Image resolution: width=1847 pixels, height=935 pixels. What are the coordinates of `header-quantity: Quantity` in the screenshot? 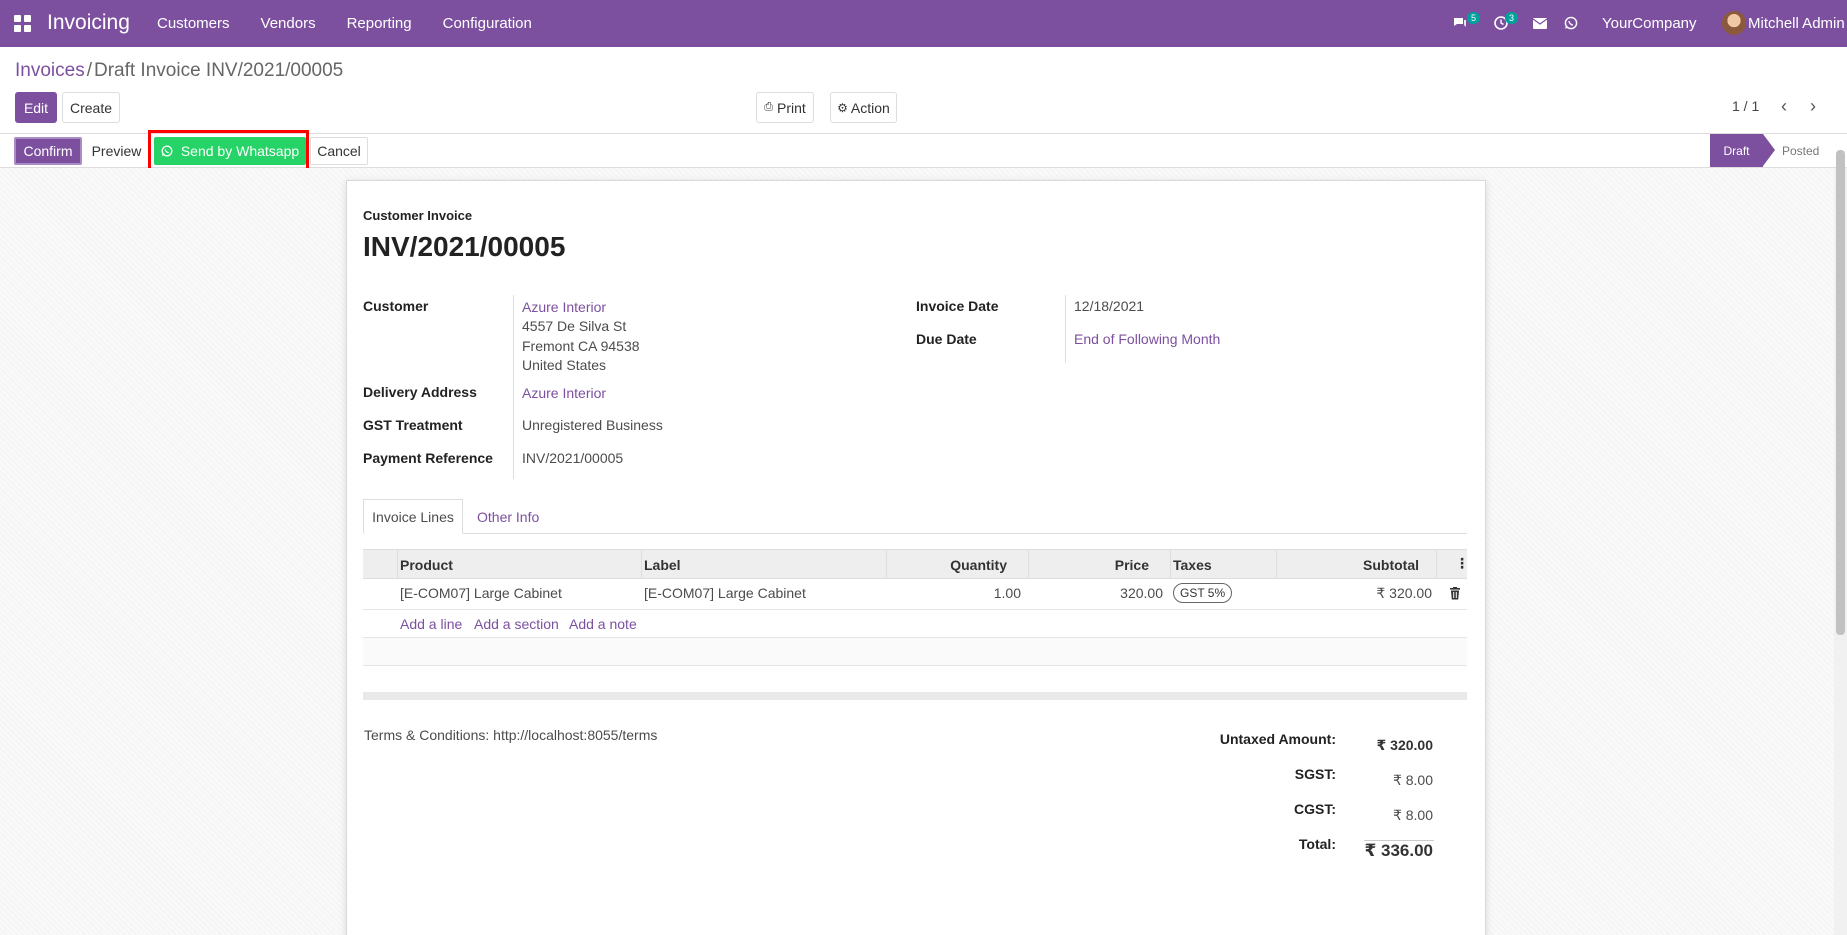 It's located at (978, 565).